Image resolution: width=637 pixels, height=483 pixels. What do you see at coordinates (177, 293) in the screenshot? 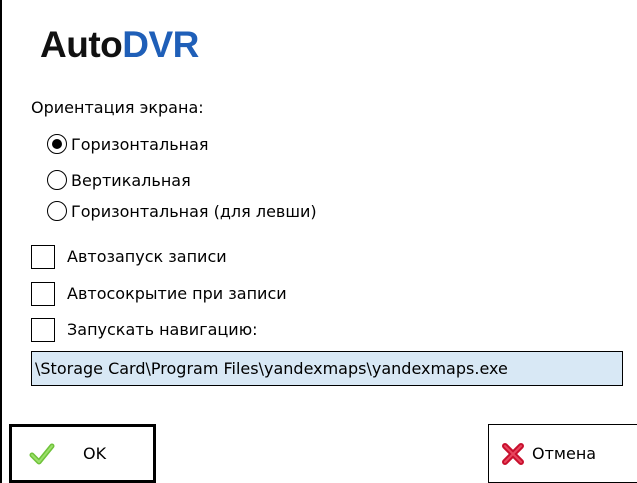
I see `autohide-recording-label: Автосокрытие при записи` at bounding box center [177, 293].